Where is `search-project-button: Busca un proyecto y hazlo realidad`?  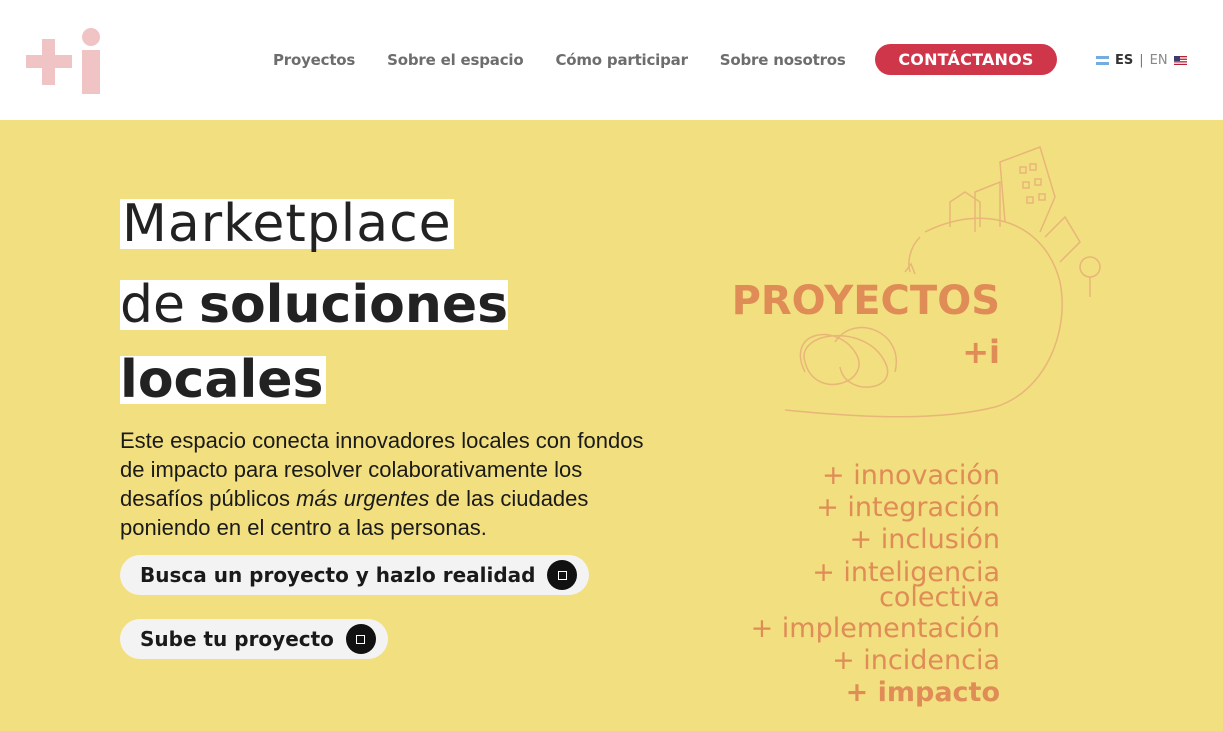
search-project-button: Busca un proyecto y hazlo realidad is located at coordinates (355, 575).